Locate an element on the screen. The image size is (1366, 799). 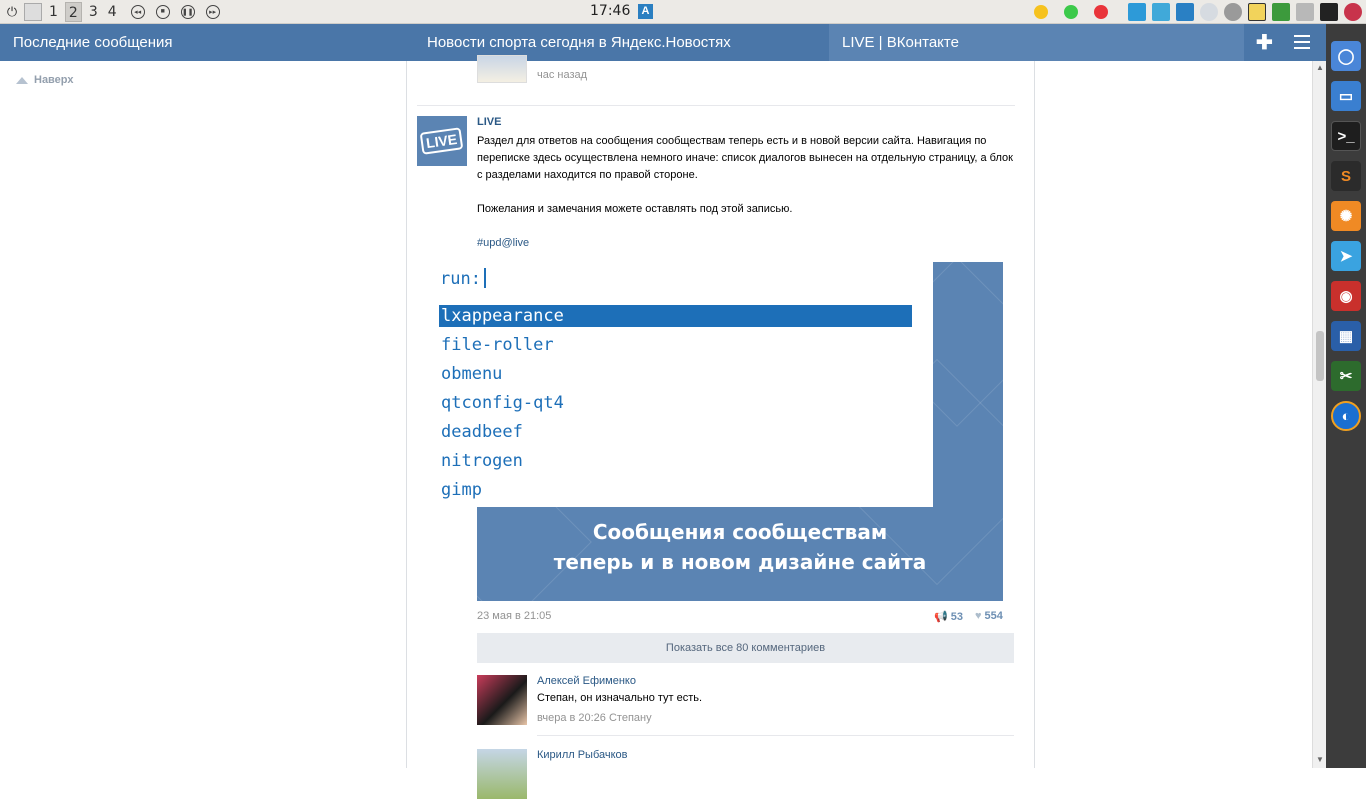
p-icon is located at coordinates (1257, 12).